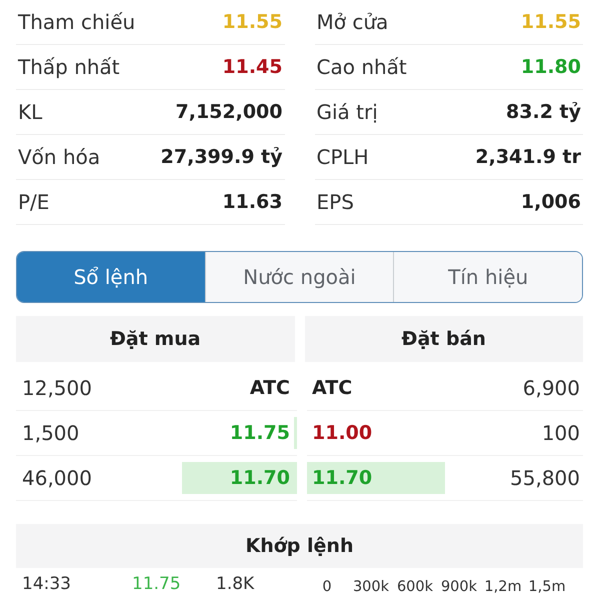  What do you see at coordinates (547, 586) in the screenshot?
I see `axis-label: 1,5m` at bounding box center [547, 586].